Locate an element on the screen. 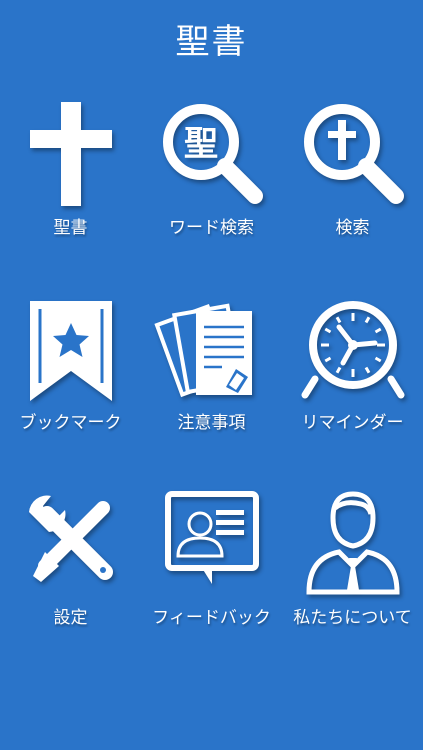 The image size is (423, 750). alarm-clock-icon is located at coordinates (352, 350).